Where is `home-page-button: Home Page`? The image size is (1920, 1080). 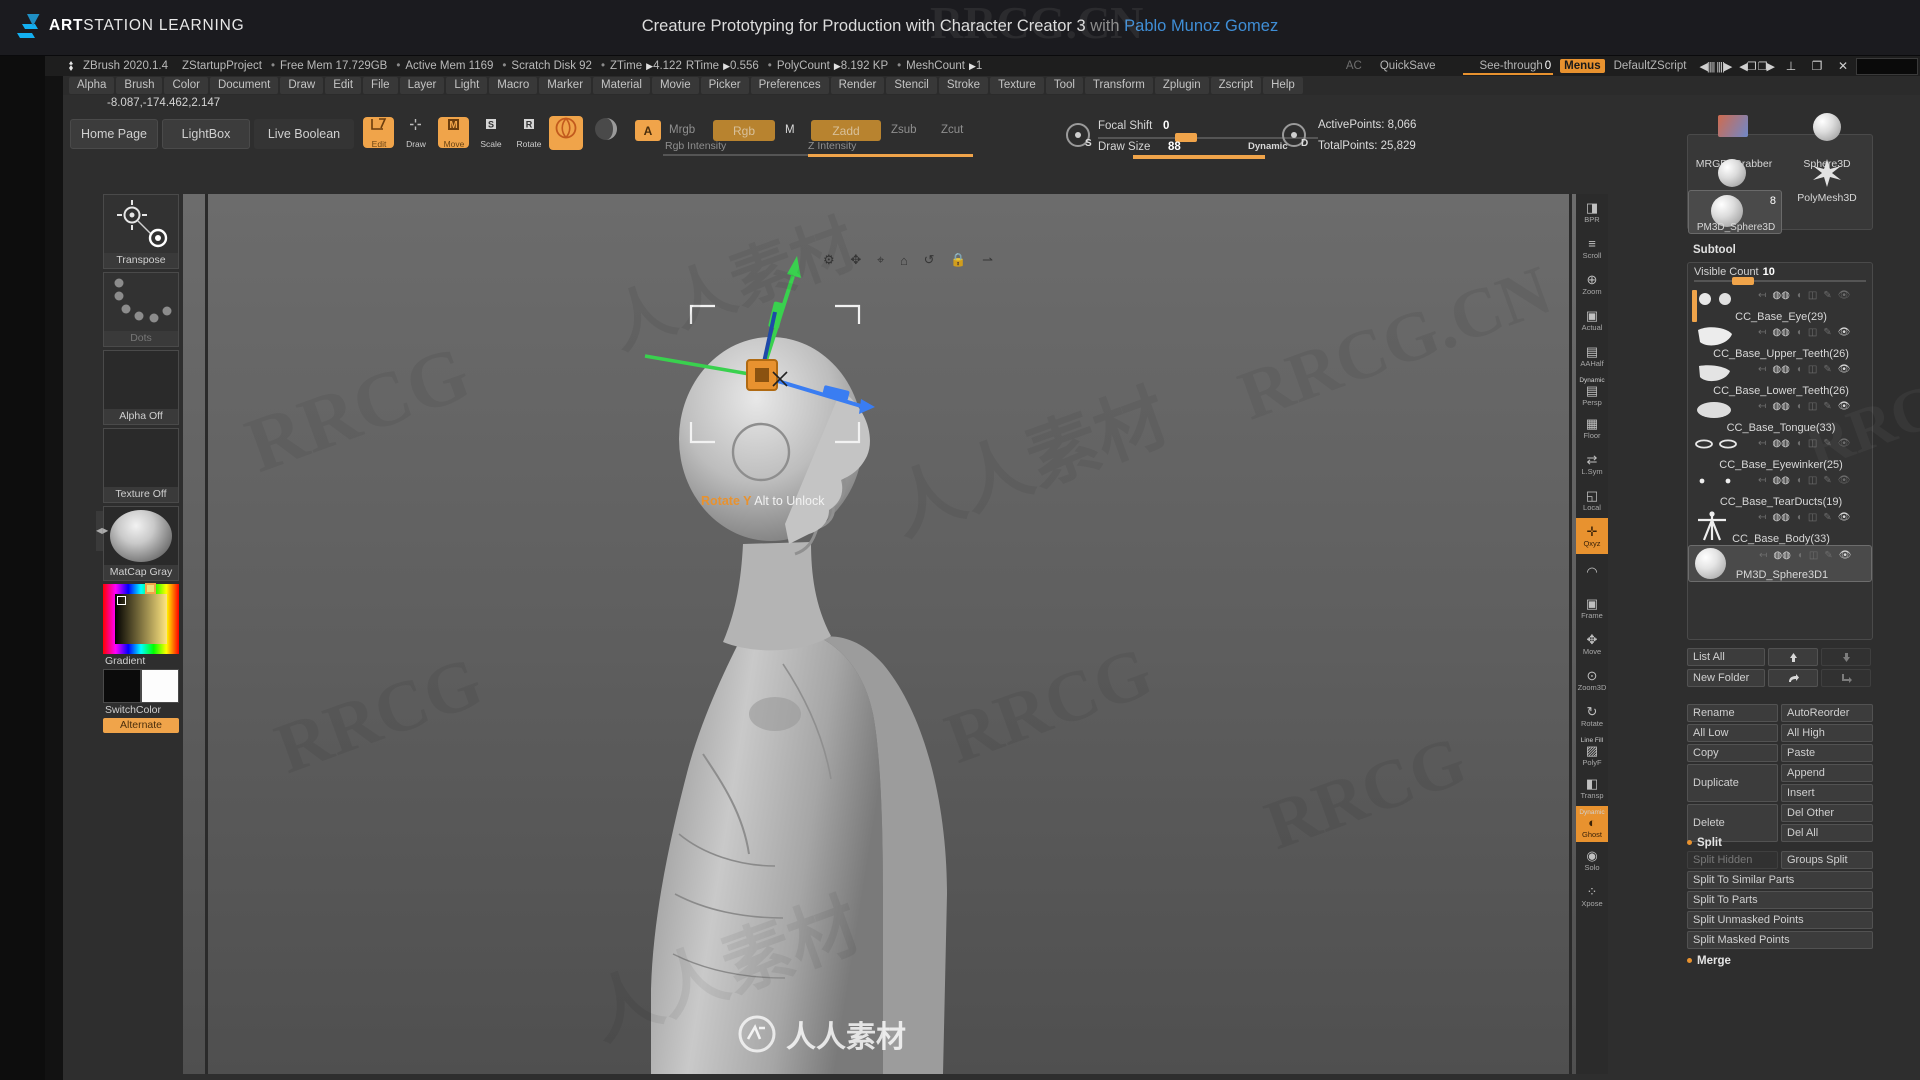 home-page-button: Home Page is located at coordinates (114, 134).